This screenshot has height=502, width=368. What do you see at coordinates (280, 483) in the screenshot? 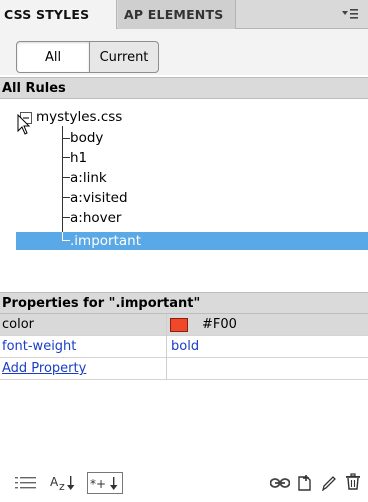
I see `attach-stylesheet-icon` at bounding box center [280, 483].